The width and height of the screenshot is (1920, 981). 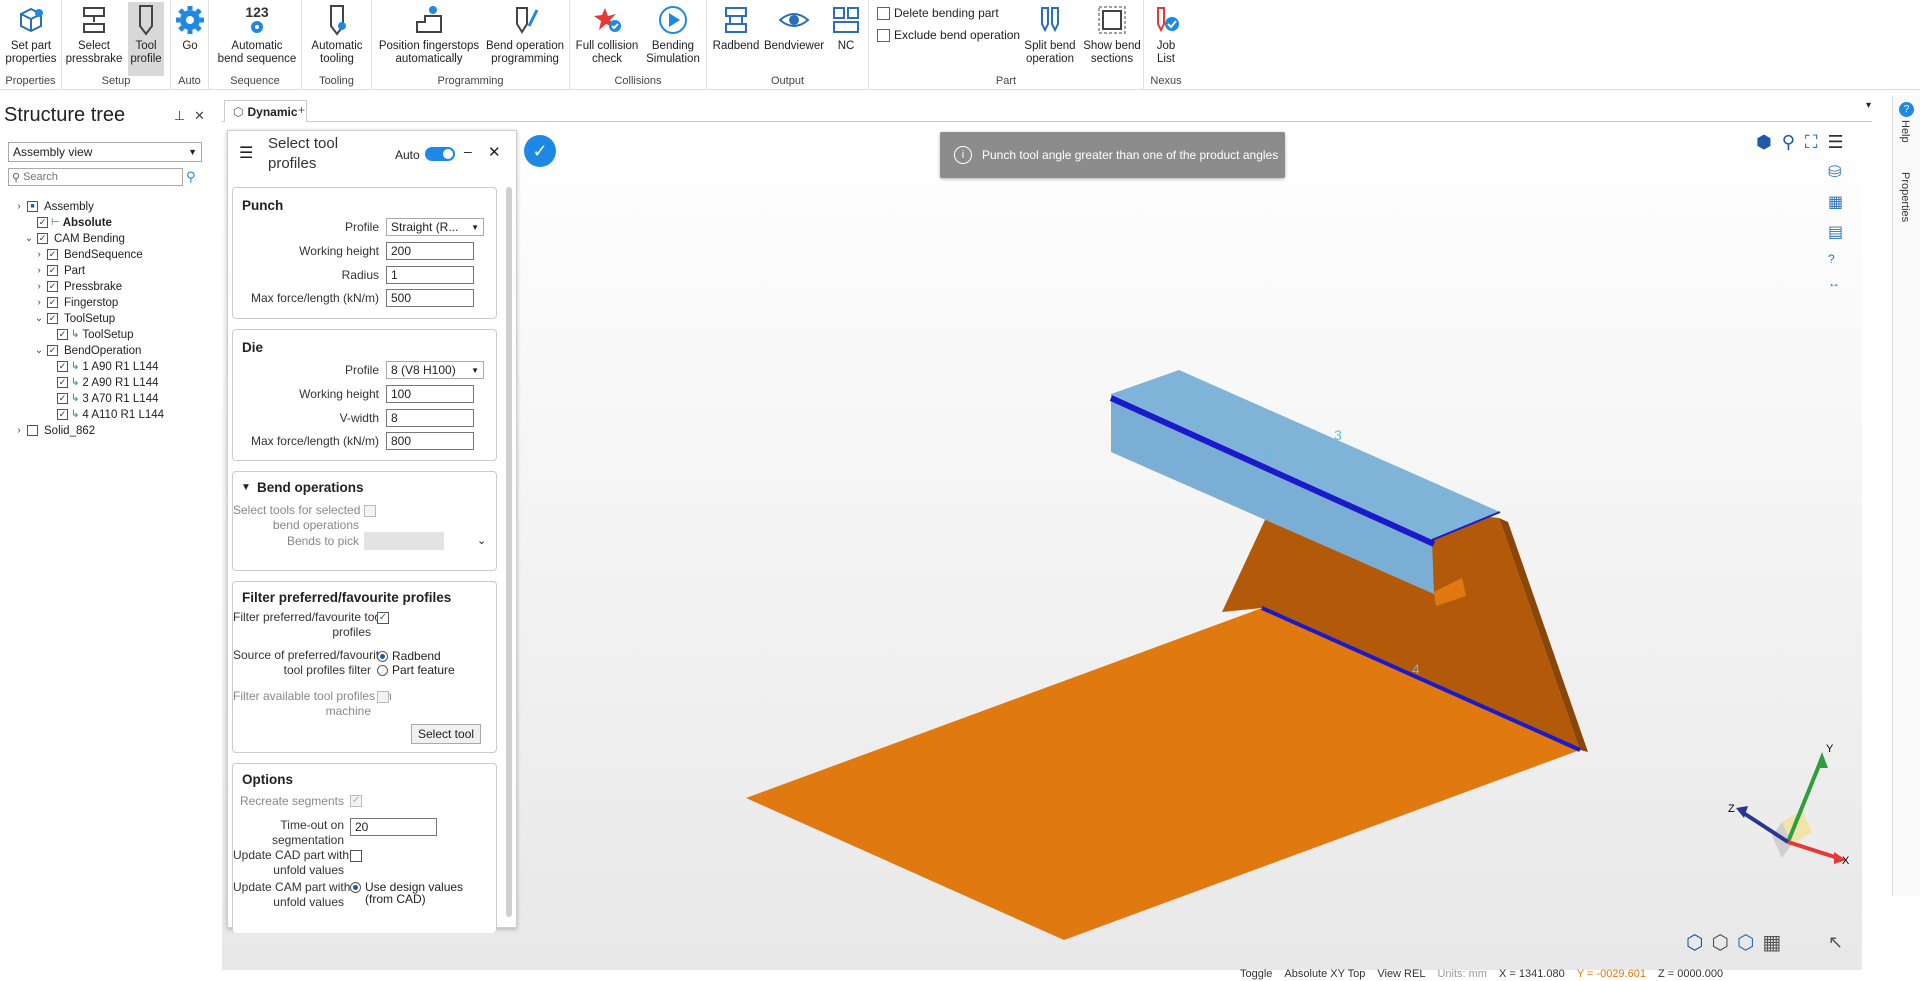 What do you see at coordinates (356, 856) in the screenshot?
I see `update-cad-checkbox` at bounding box center [356, 856].